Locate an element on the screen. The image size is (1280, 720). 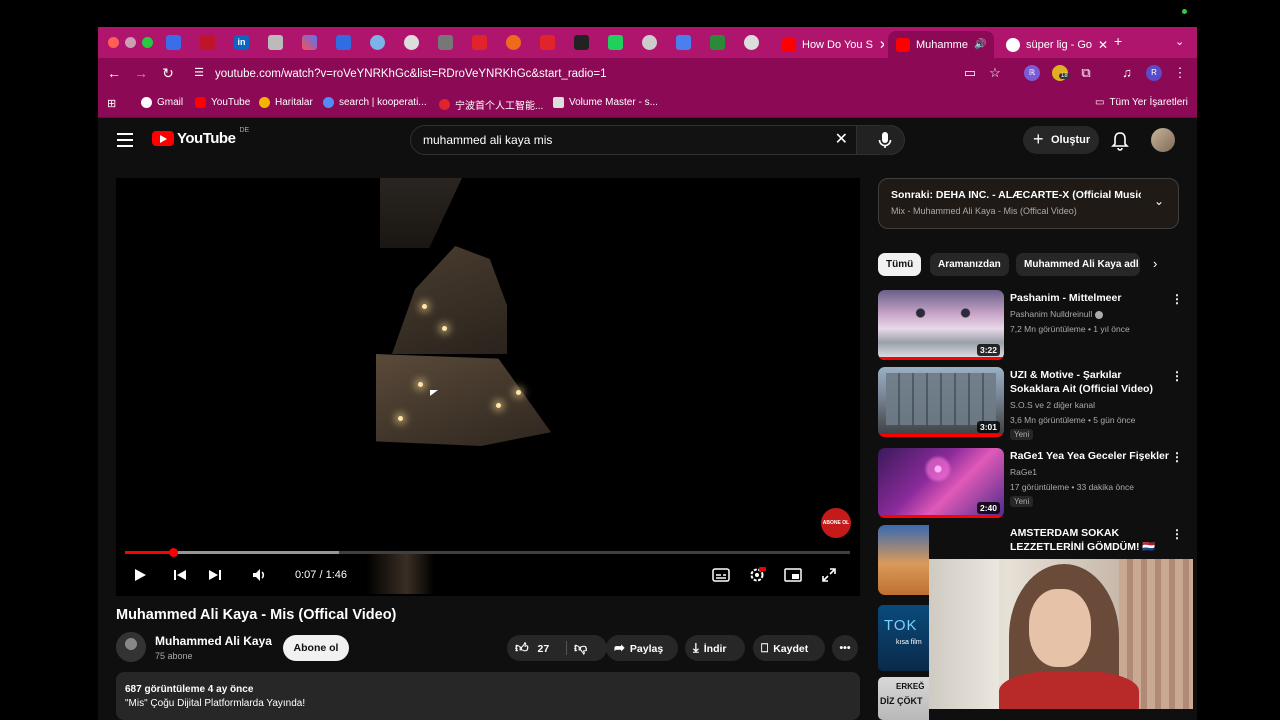
tab-search-icon: ⌄ is located at coordinates (1179, 41).